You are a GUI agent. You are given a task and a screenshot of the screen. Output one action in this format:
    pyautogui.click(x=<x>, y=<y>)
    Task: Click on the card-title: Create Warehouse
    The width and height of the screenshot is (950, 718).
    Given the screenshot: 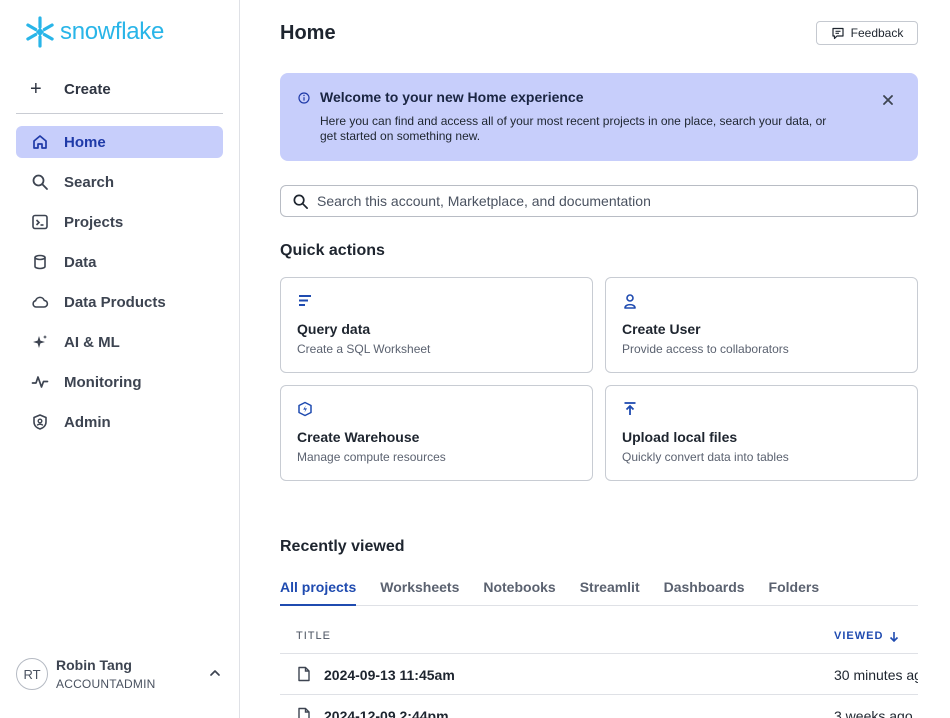 What is the action you would take?
    pyautogui.click(x=358, y=437)
    